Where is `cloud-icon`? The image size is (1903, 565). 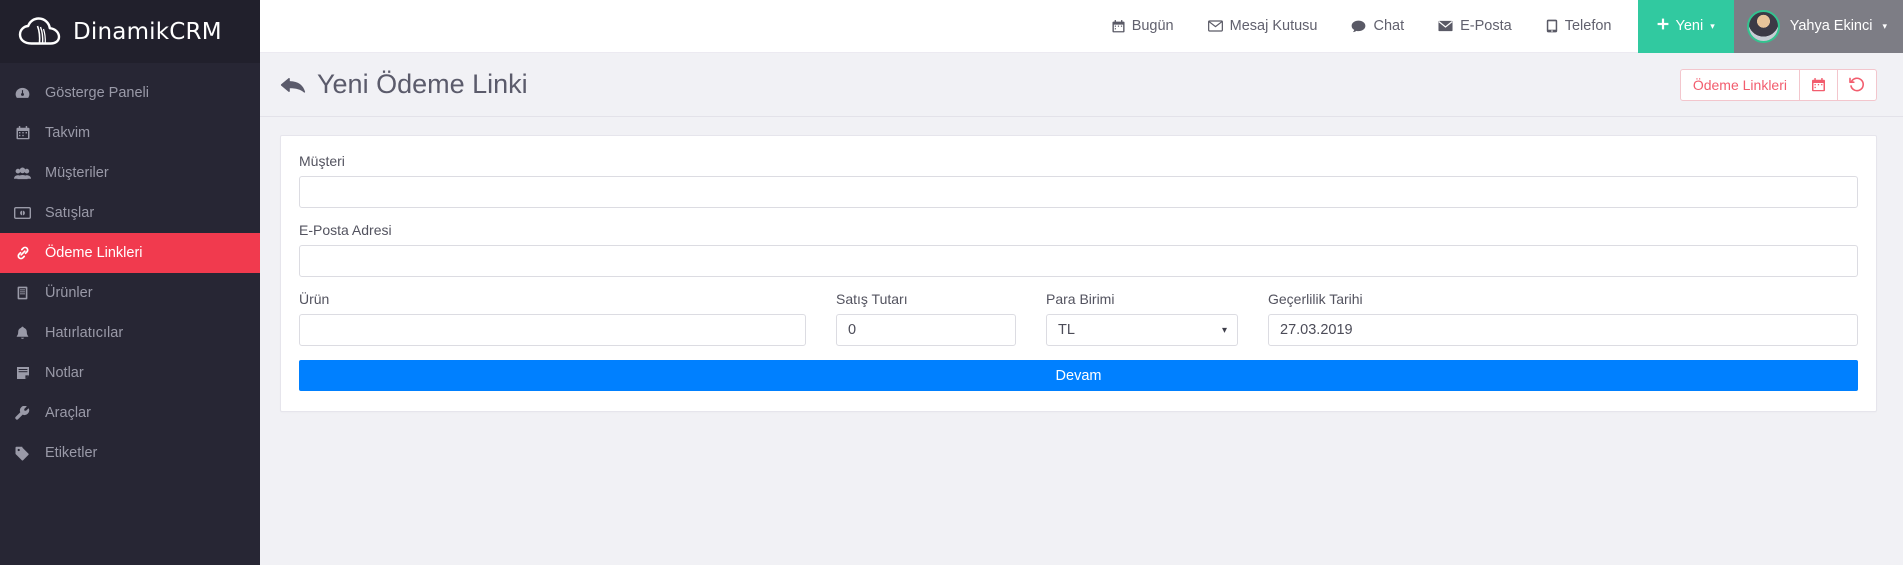
cloud-icon is located at coordinates (40, 31).